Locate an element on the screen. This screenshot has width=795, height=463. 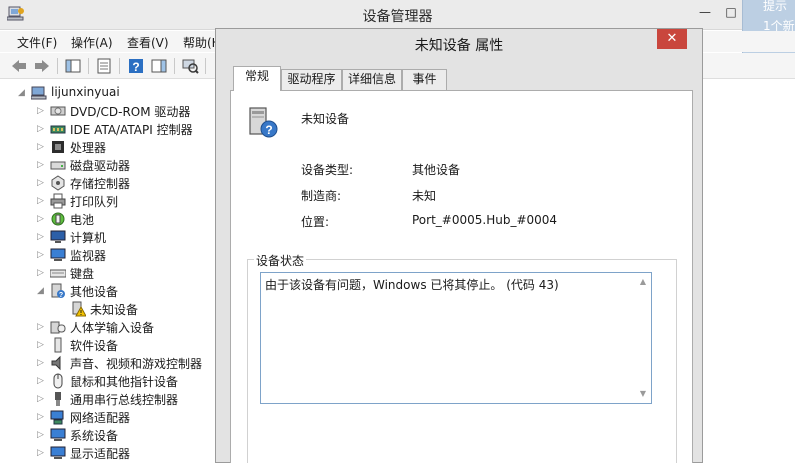
tree-item-software-devices: ▷ 软件设备 is located at coordinates (108, 345).